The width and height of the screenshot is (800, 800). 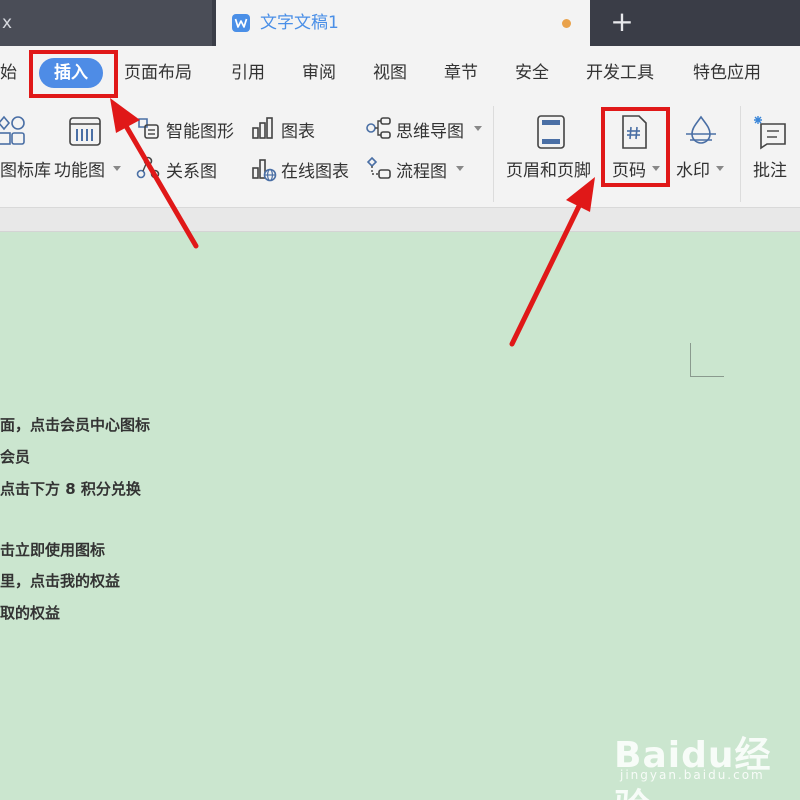 What do you see at coordinates (148, 128) in the screenshot?
I see `smart-graphic-icon` at bounding box center [148, 128].